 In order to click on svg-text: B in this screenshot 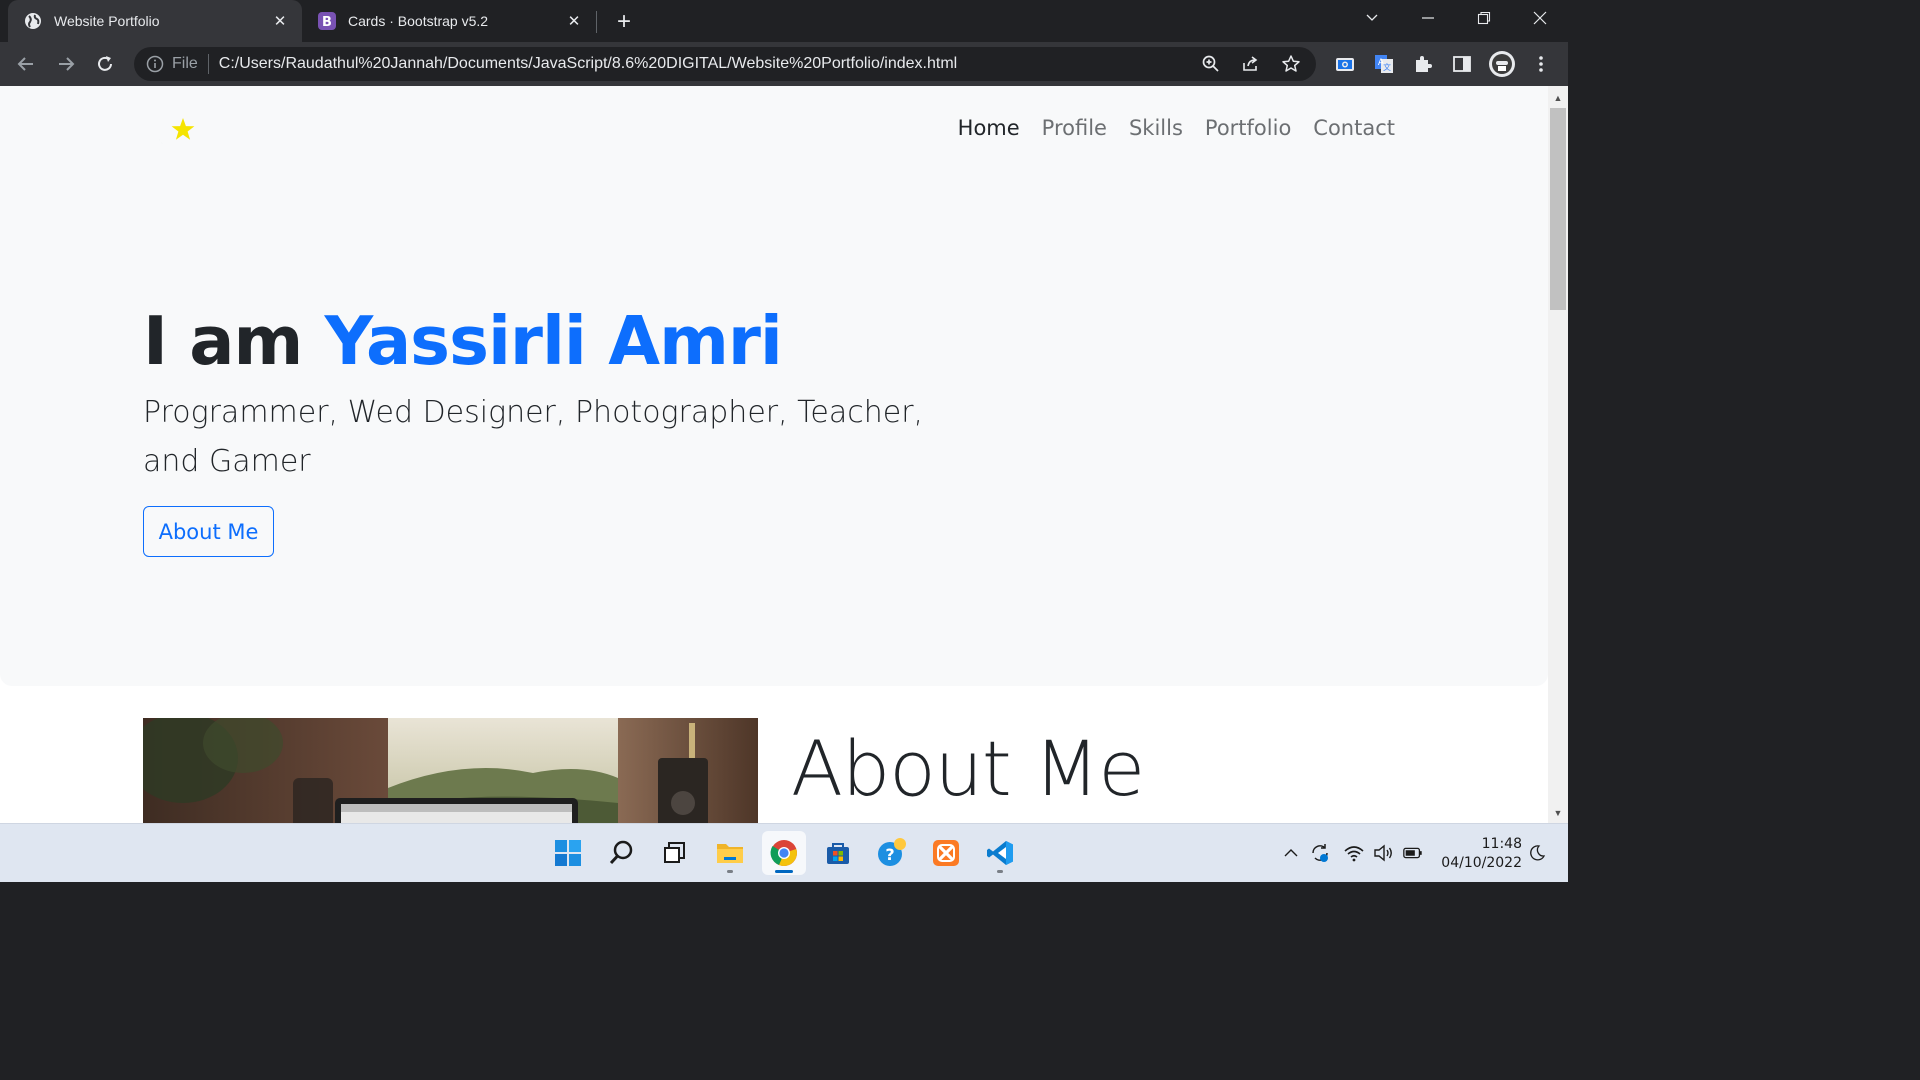, I will do `click(327, 22)`.